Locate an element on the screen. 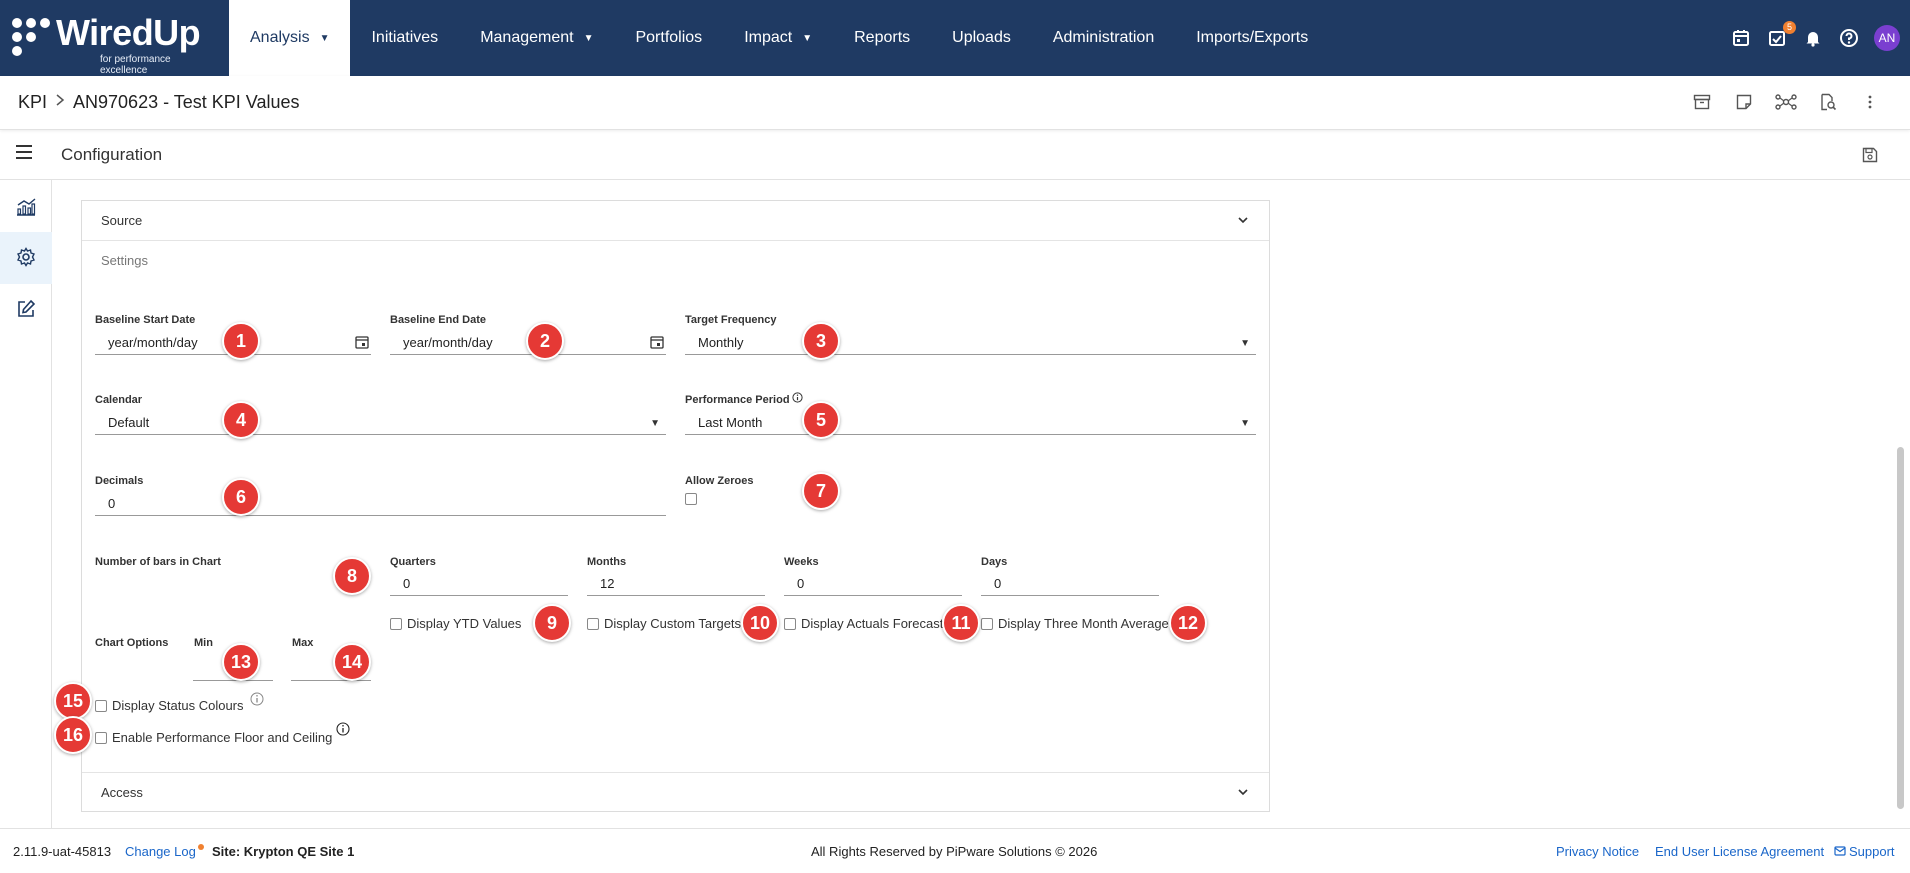  page-actions is located at coordinates (1786, 102).